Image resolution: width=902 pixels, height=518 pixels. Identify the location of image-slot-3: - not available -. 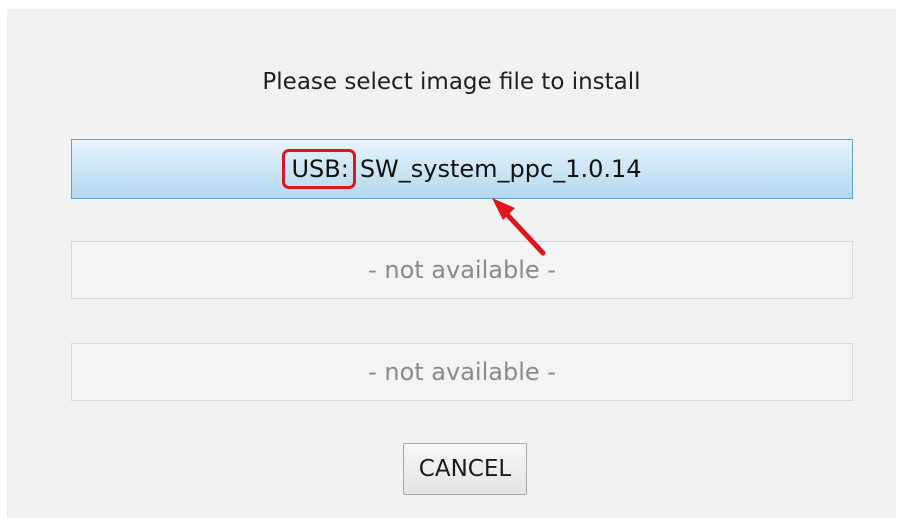
(462, 372).